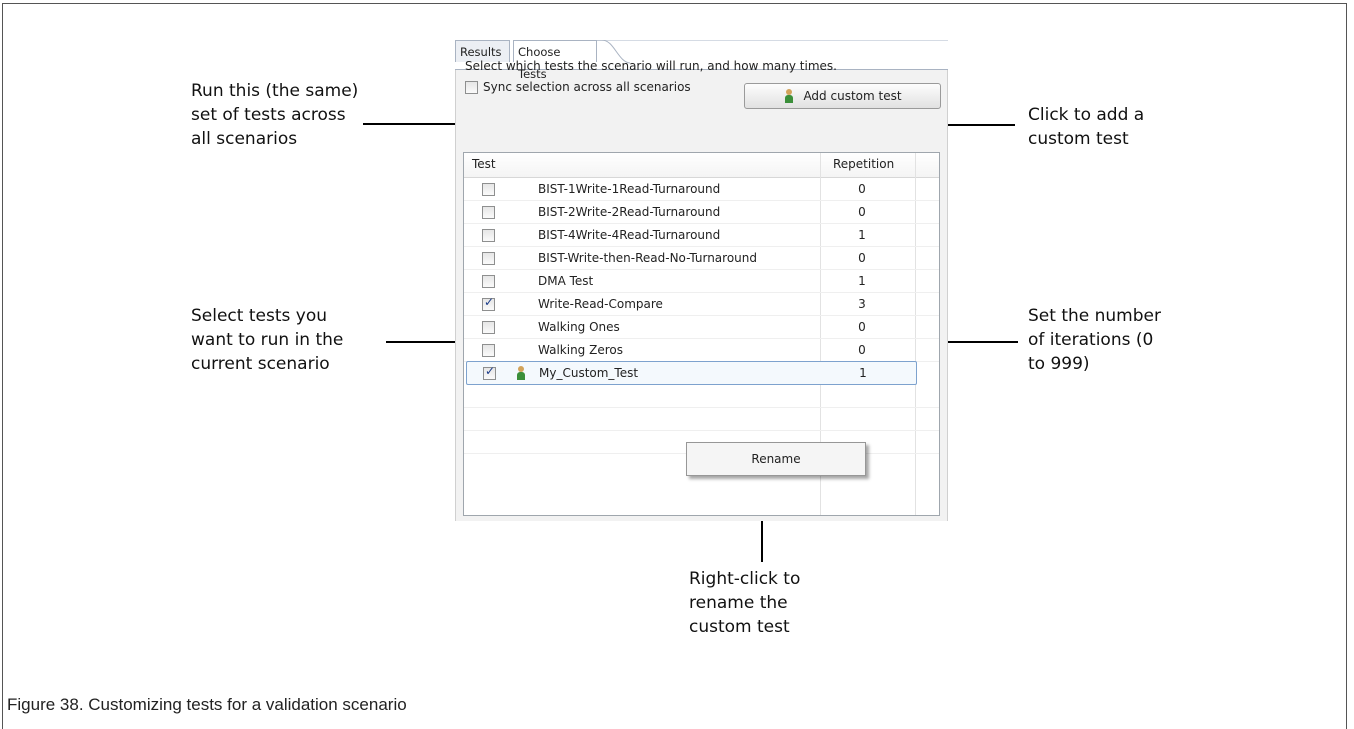 This screenshot has height=729, width=1354. I want to click on callout-iterations-line-1: Set the number, so click(1094, 316).